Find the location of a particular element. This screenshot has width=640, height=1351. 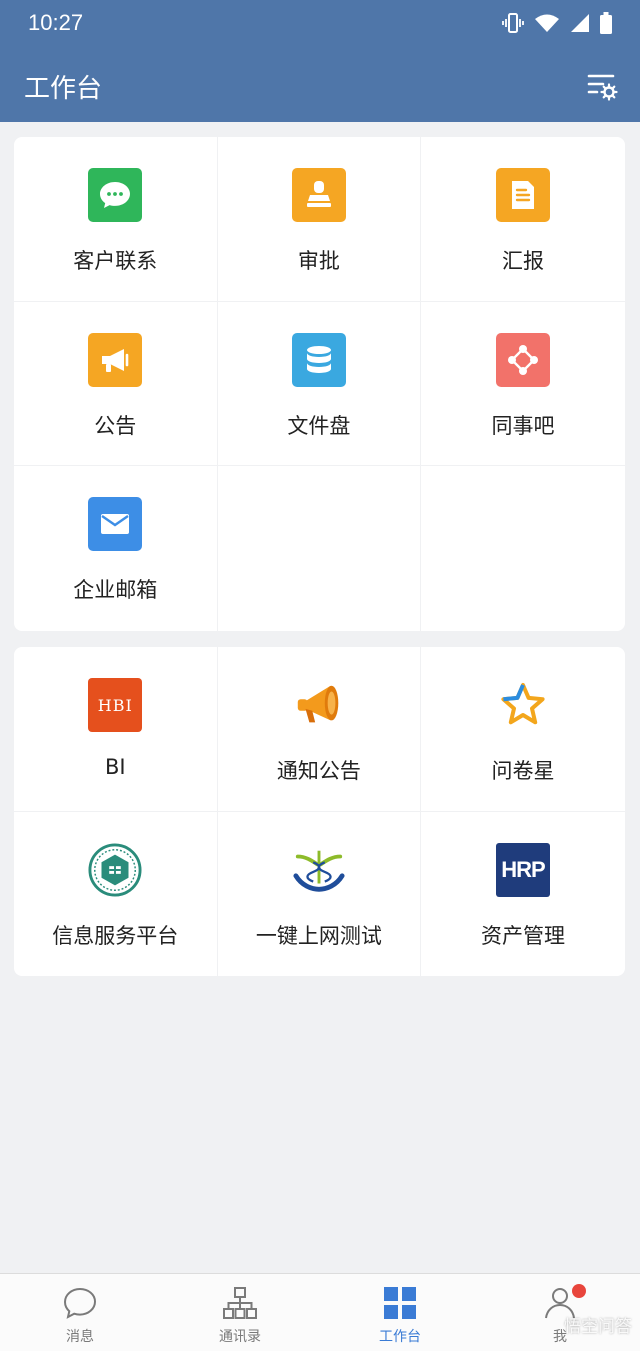

hrp-logo-text: HRP is located at coordinates (523, 869).